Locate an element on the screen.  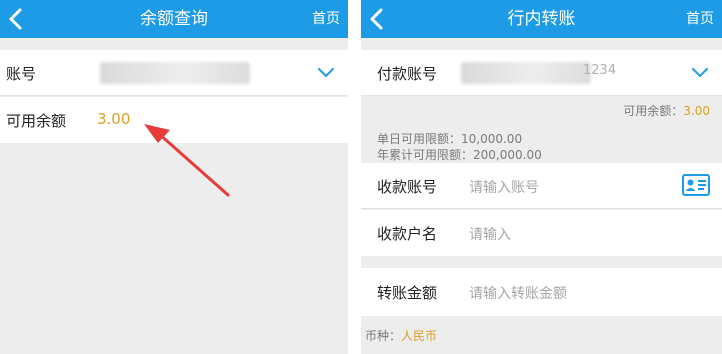
balance-value: 3.00 is located at coordinates (114, 119).